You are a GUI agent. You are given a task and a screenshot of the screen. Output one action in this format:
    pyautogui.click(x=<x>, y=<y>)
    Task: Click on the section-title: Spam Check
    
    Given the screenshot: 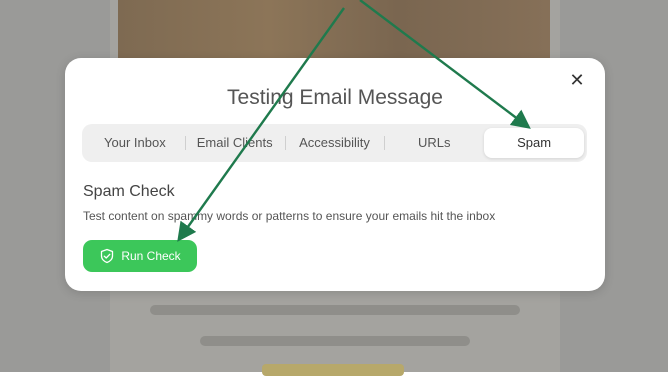 What is the action you would take?
    pyautogui.click(x=129, y=191)
    